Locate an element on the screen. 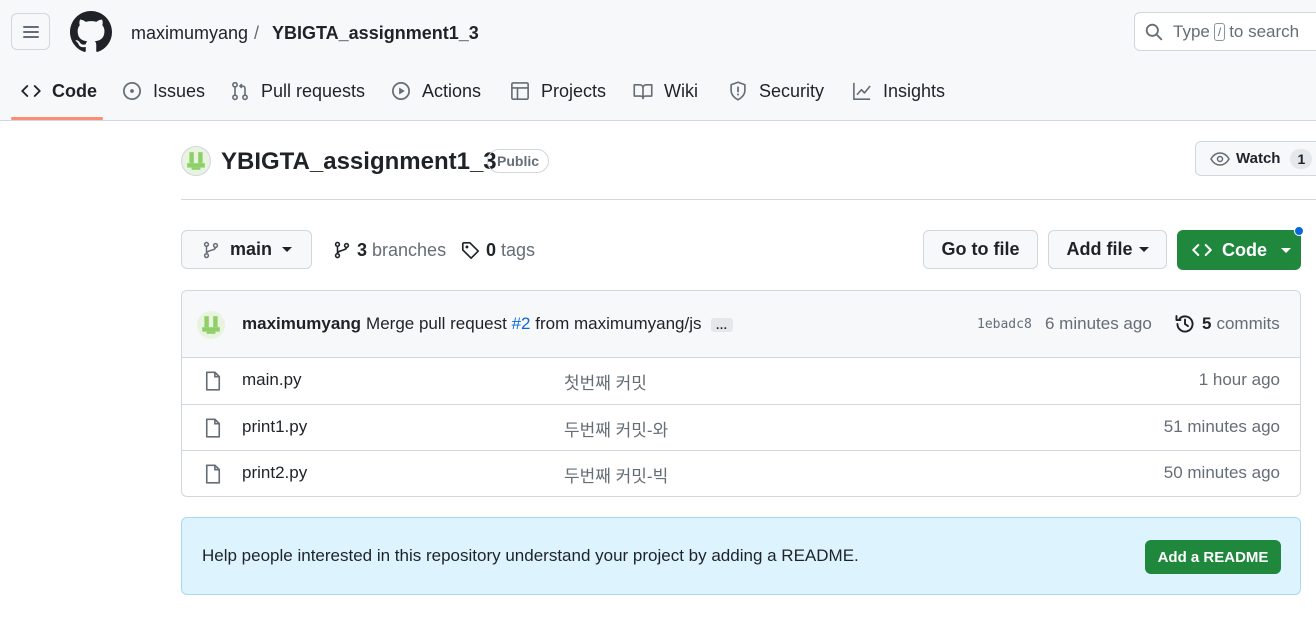 This screenshot has height=621, width=1316. watch-button: Watch 1 is located at coordinates (1255, 158).